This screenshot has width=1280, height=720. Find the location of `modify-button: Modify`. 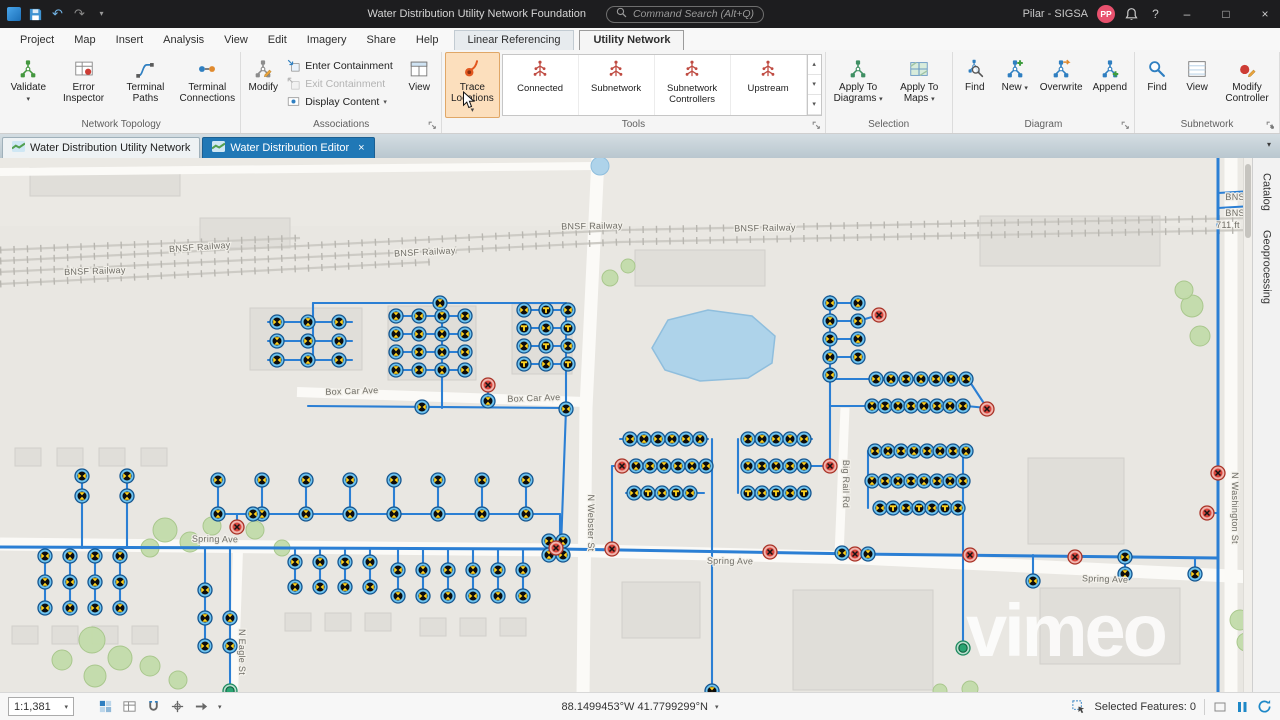

modify-button: Modify is located at coordinates (263, 85).